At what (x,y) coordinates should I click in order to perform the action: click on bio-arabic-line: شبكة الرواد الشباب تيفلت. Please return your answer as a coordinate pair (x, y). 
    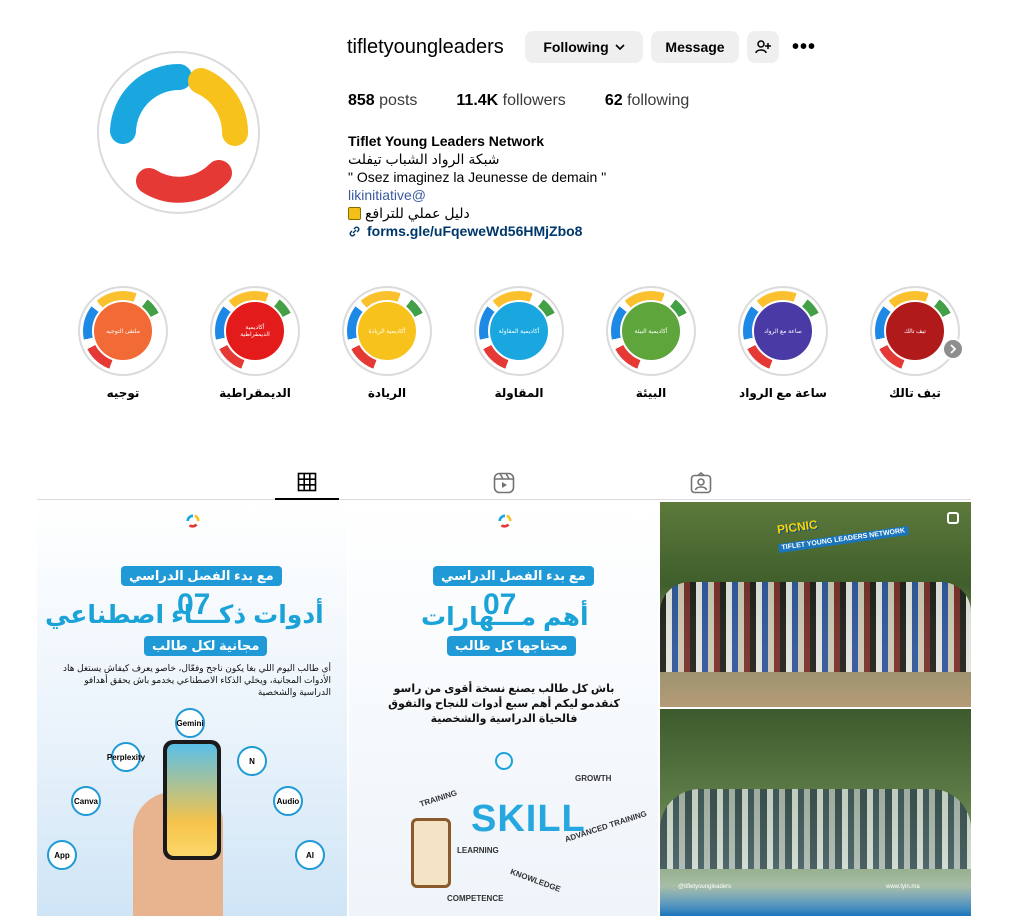
    Looking at the image, I should click on (424, 159).